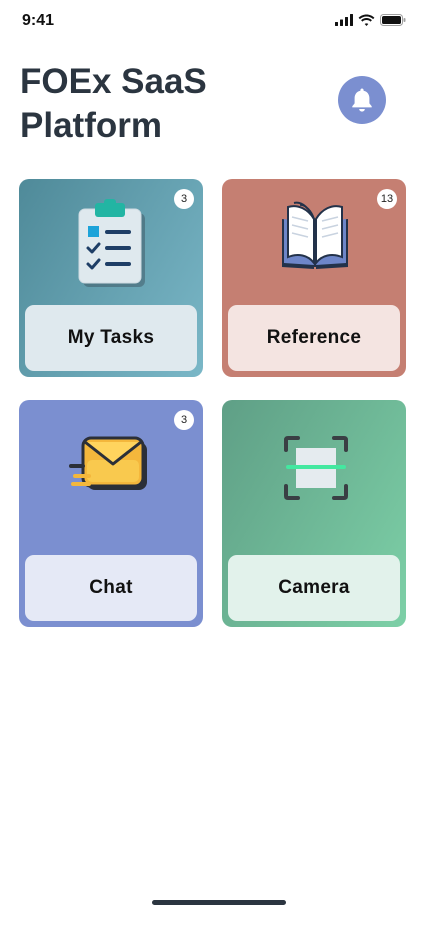 The height and width of the screenshot is (926, 428). What do you see at coordinates (111, 588) in the screenshot?
I see `chat-label: Chat` at bounding box center [111, 588].